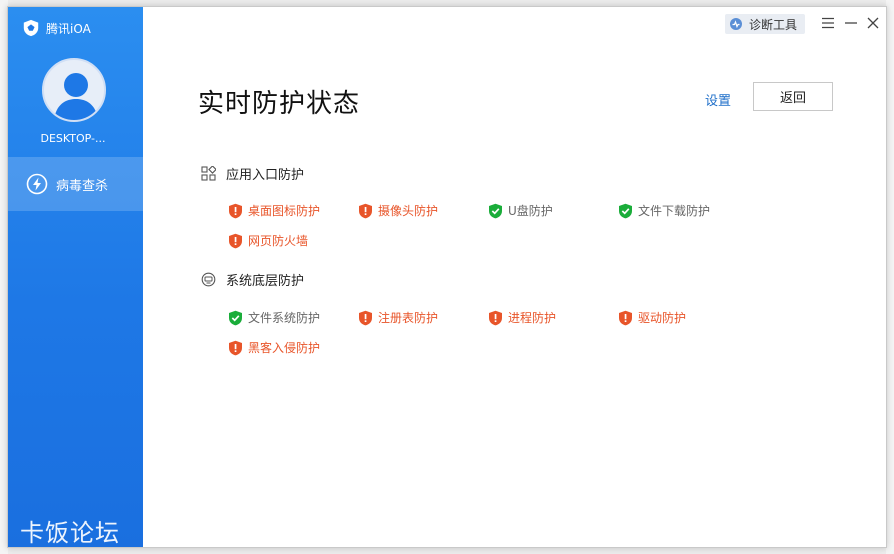 Image resolution: width=894 pixels, height=554 pixels. I want to click on protection-item-label: U盘防护, so click(530, 211).